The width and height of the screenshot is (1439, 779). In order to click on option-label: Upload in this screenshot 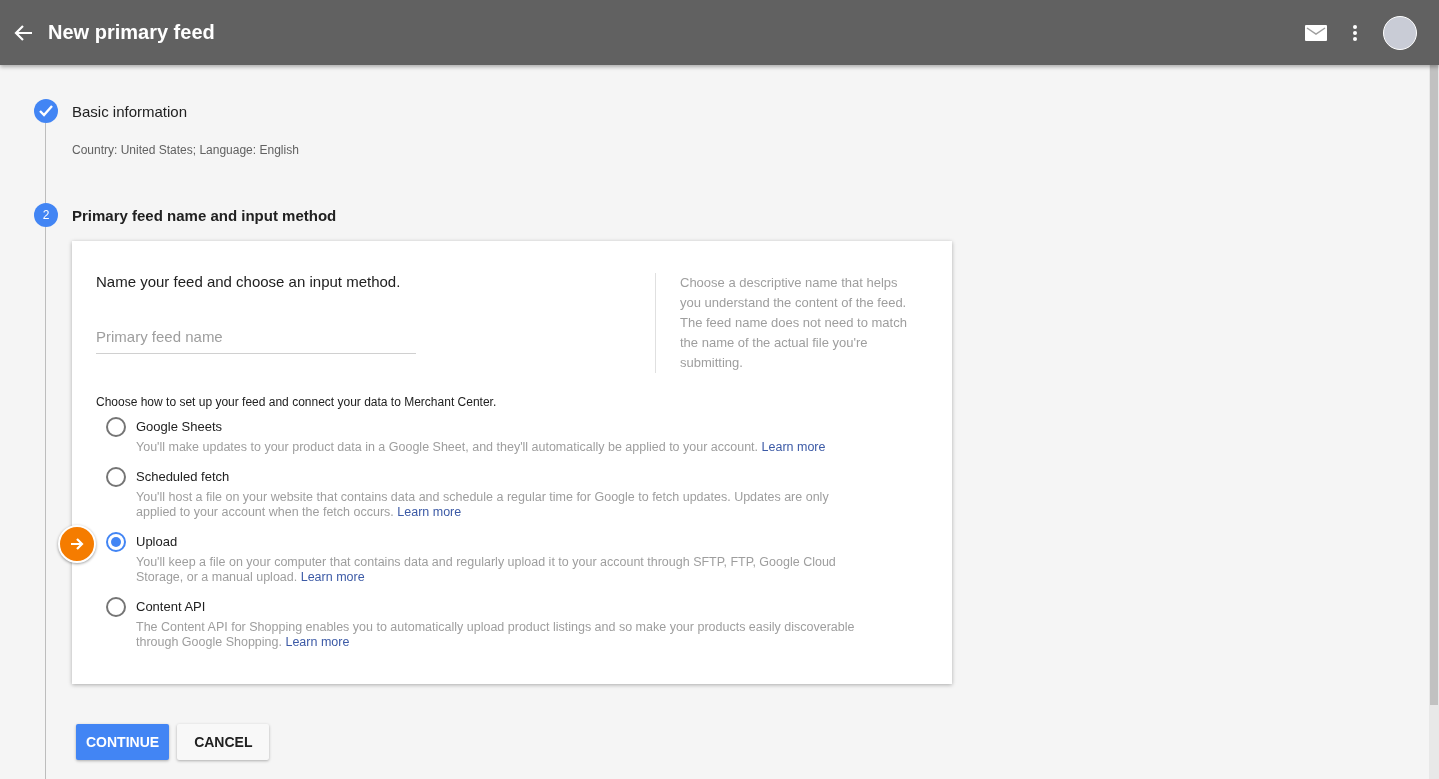, I will do `click(157, 542)`.